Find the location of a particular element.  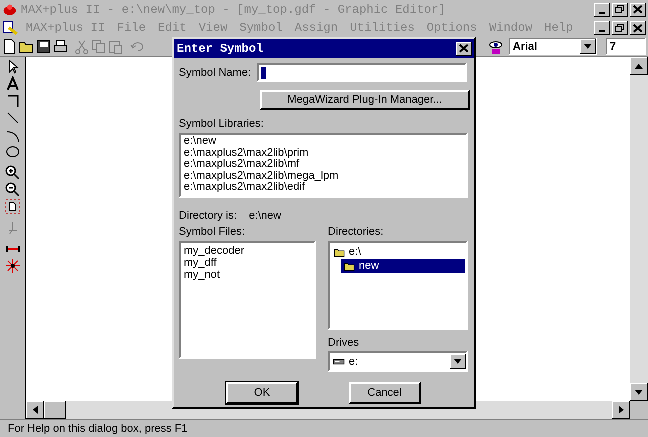

field-label: Symbol Files: is located at coordinates (212, 232).